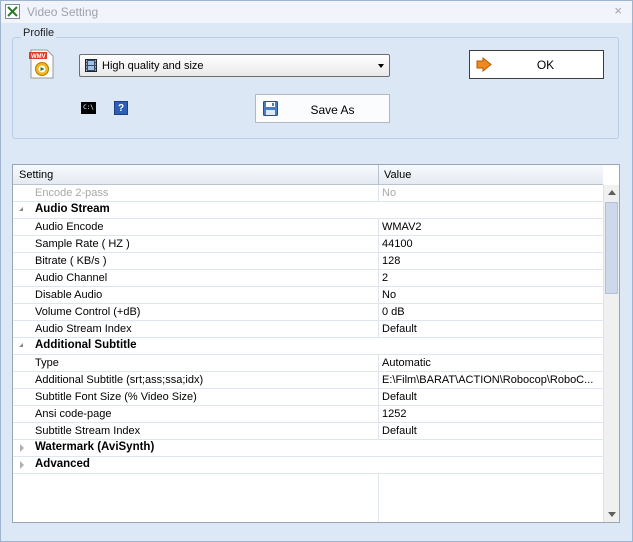 The height and width of the screenshot is (542, 633). I want to click on save-as-button-label: Save As, so click(332, 110).